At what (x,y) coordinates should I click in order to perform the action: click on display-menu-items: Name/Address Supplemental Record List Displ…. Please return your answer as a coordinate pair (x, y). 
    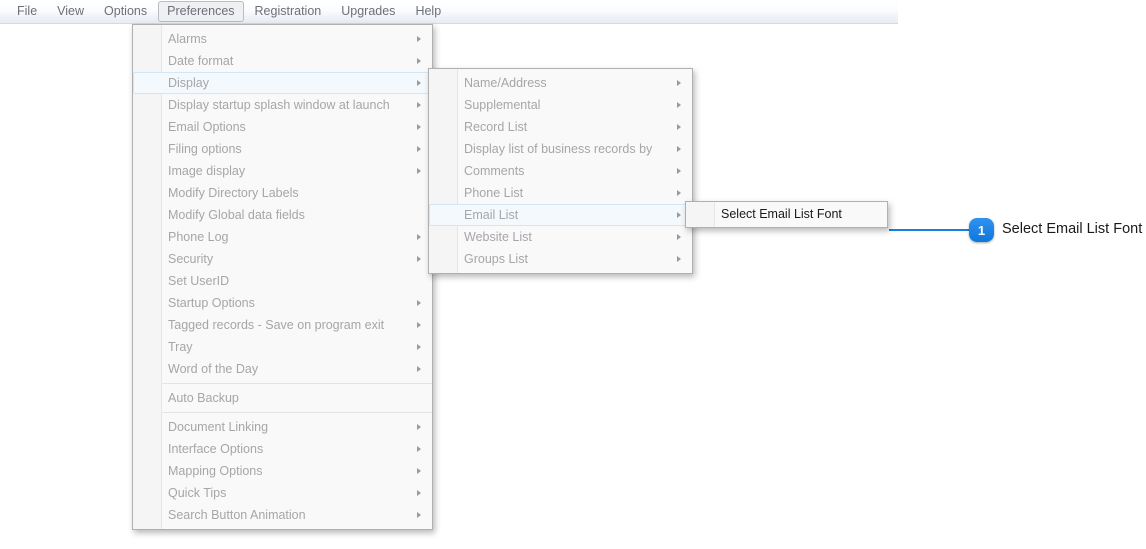
    Looking at the image, I should click on (560, 171).